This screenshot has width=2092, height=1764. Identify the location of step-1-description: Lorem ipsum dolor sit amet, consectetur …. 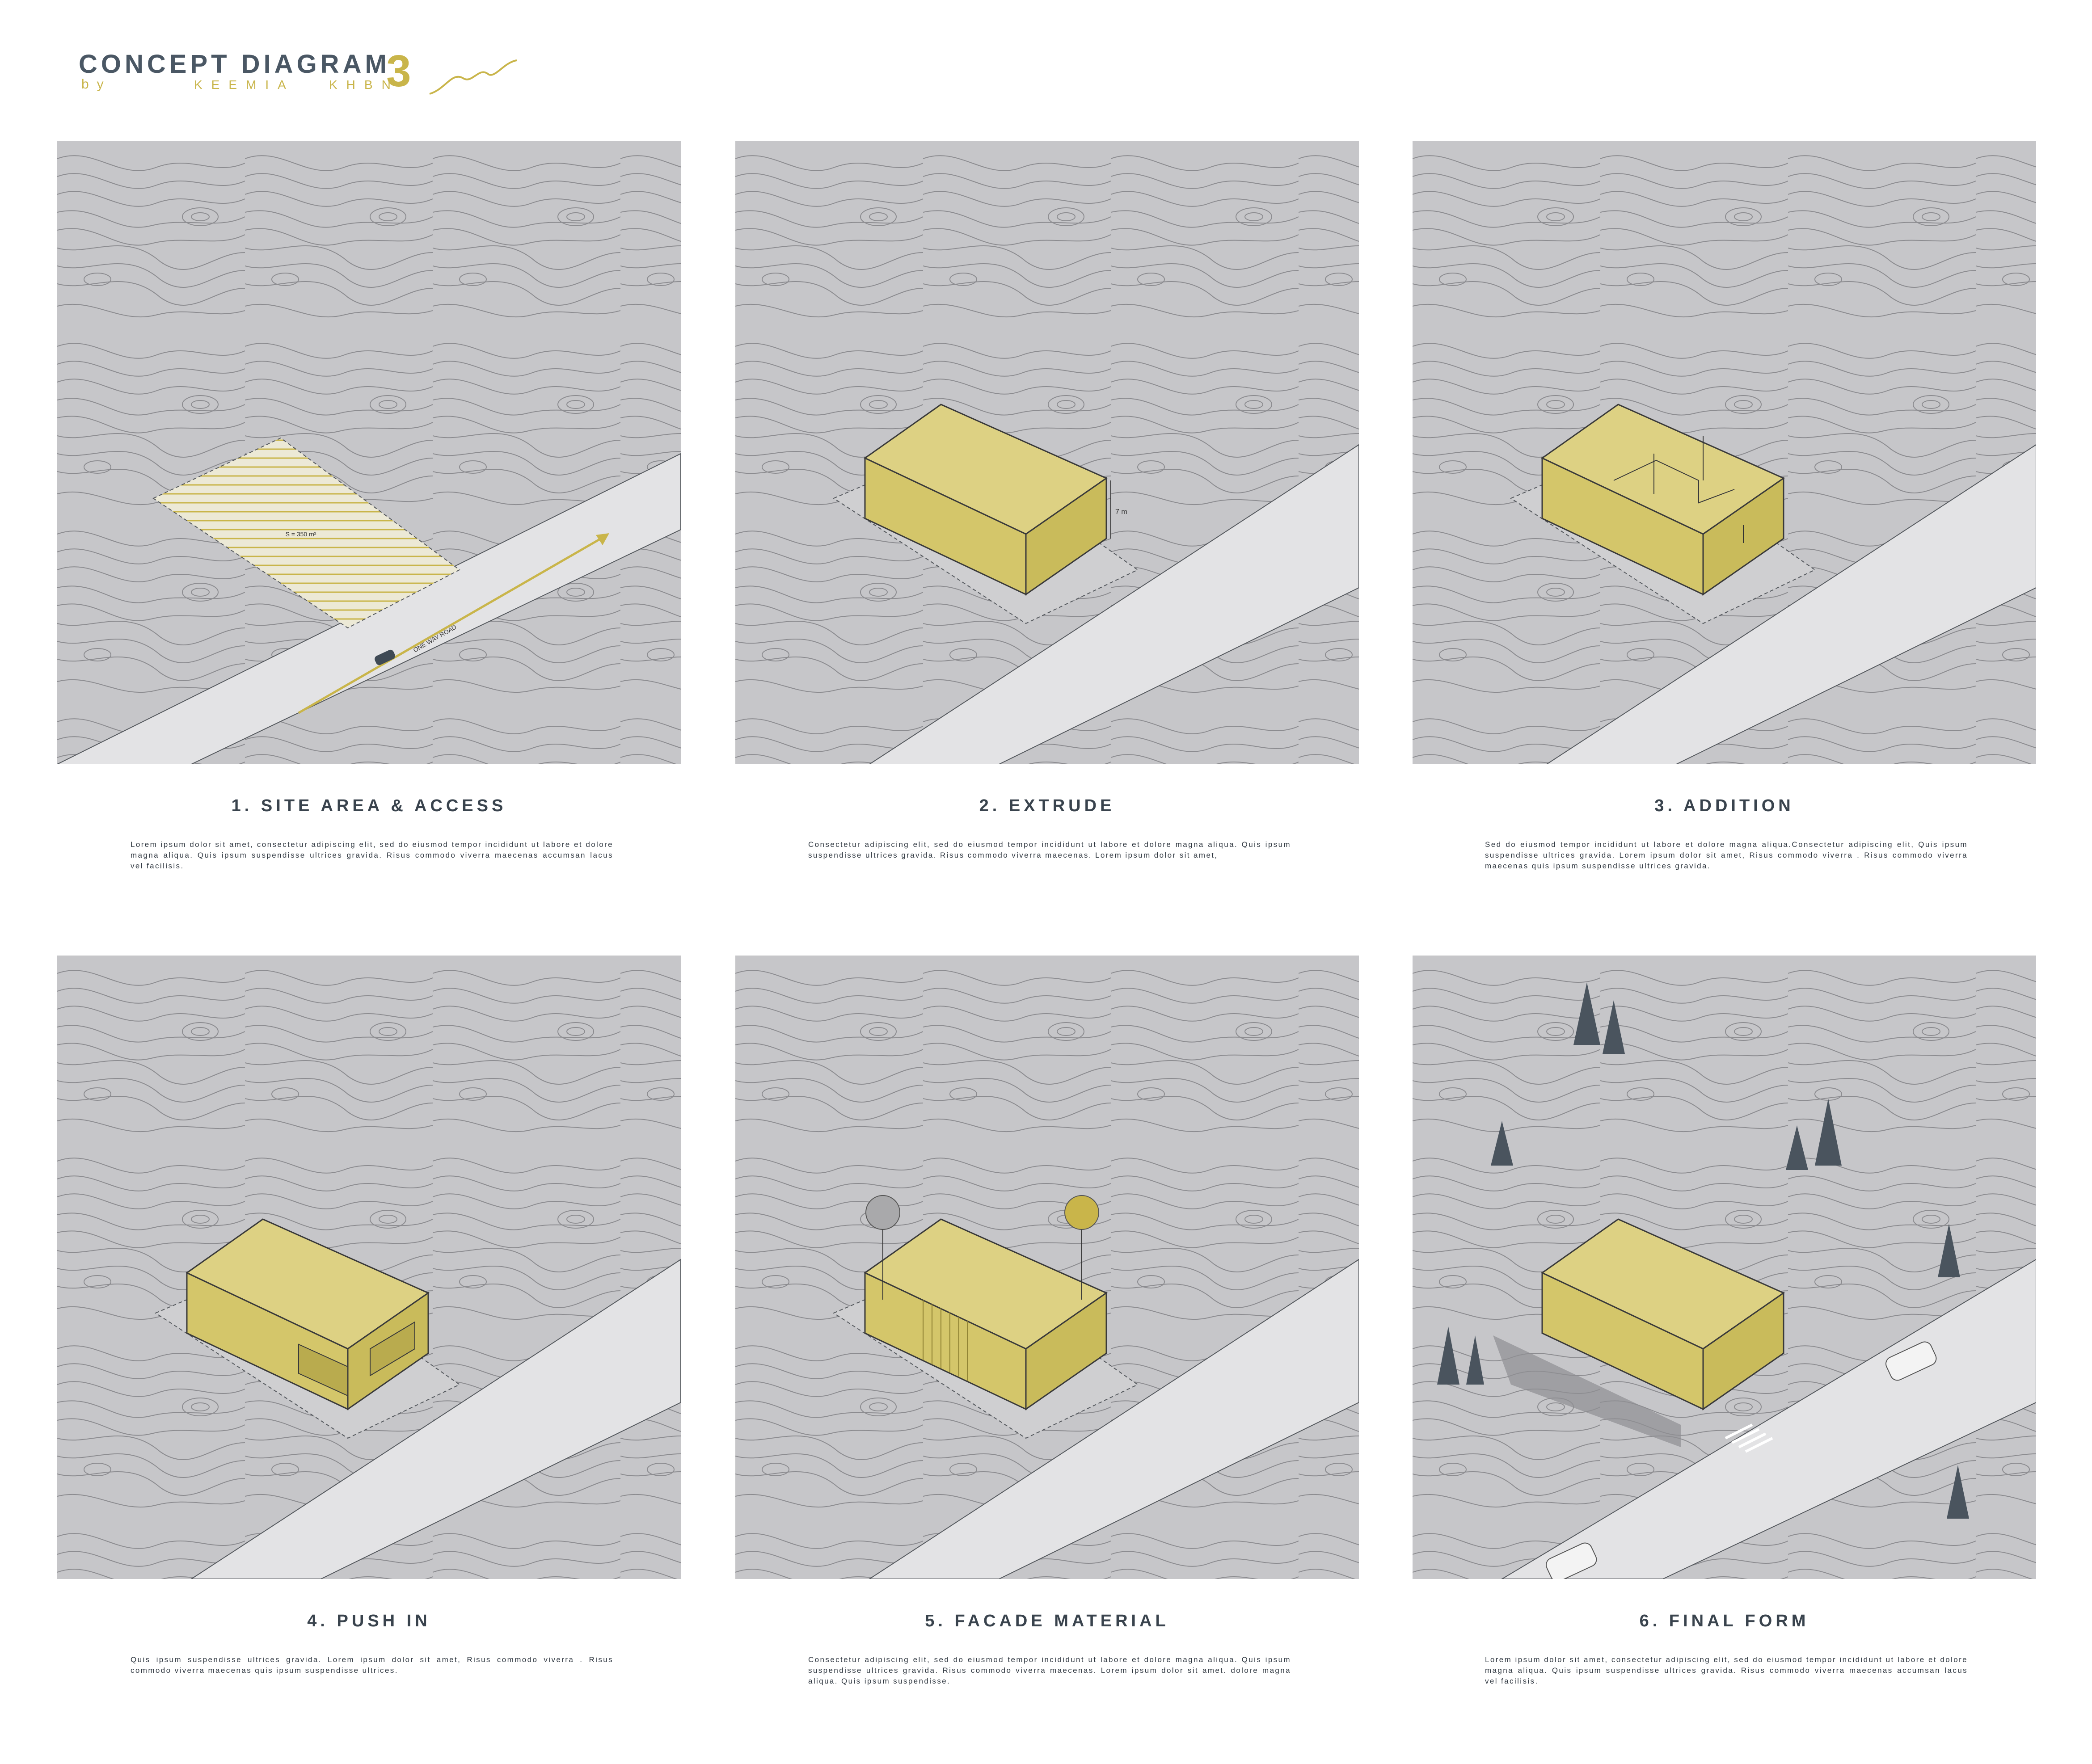
(372, 855).